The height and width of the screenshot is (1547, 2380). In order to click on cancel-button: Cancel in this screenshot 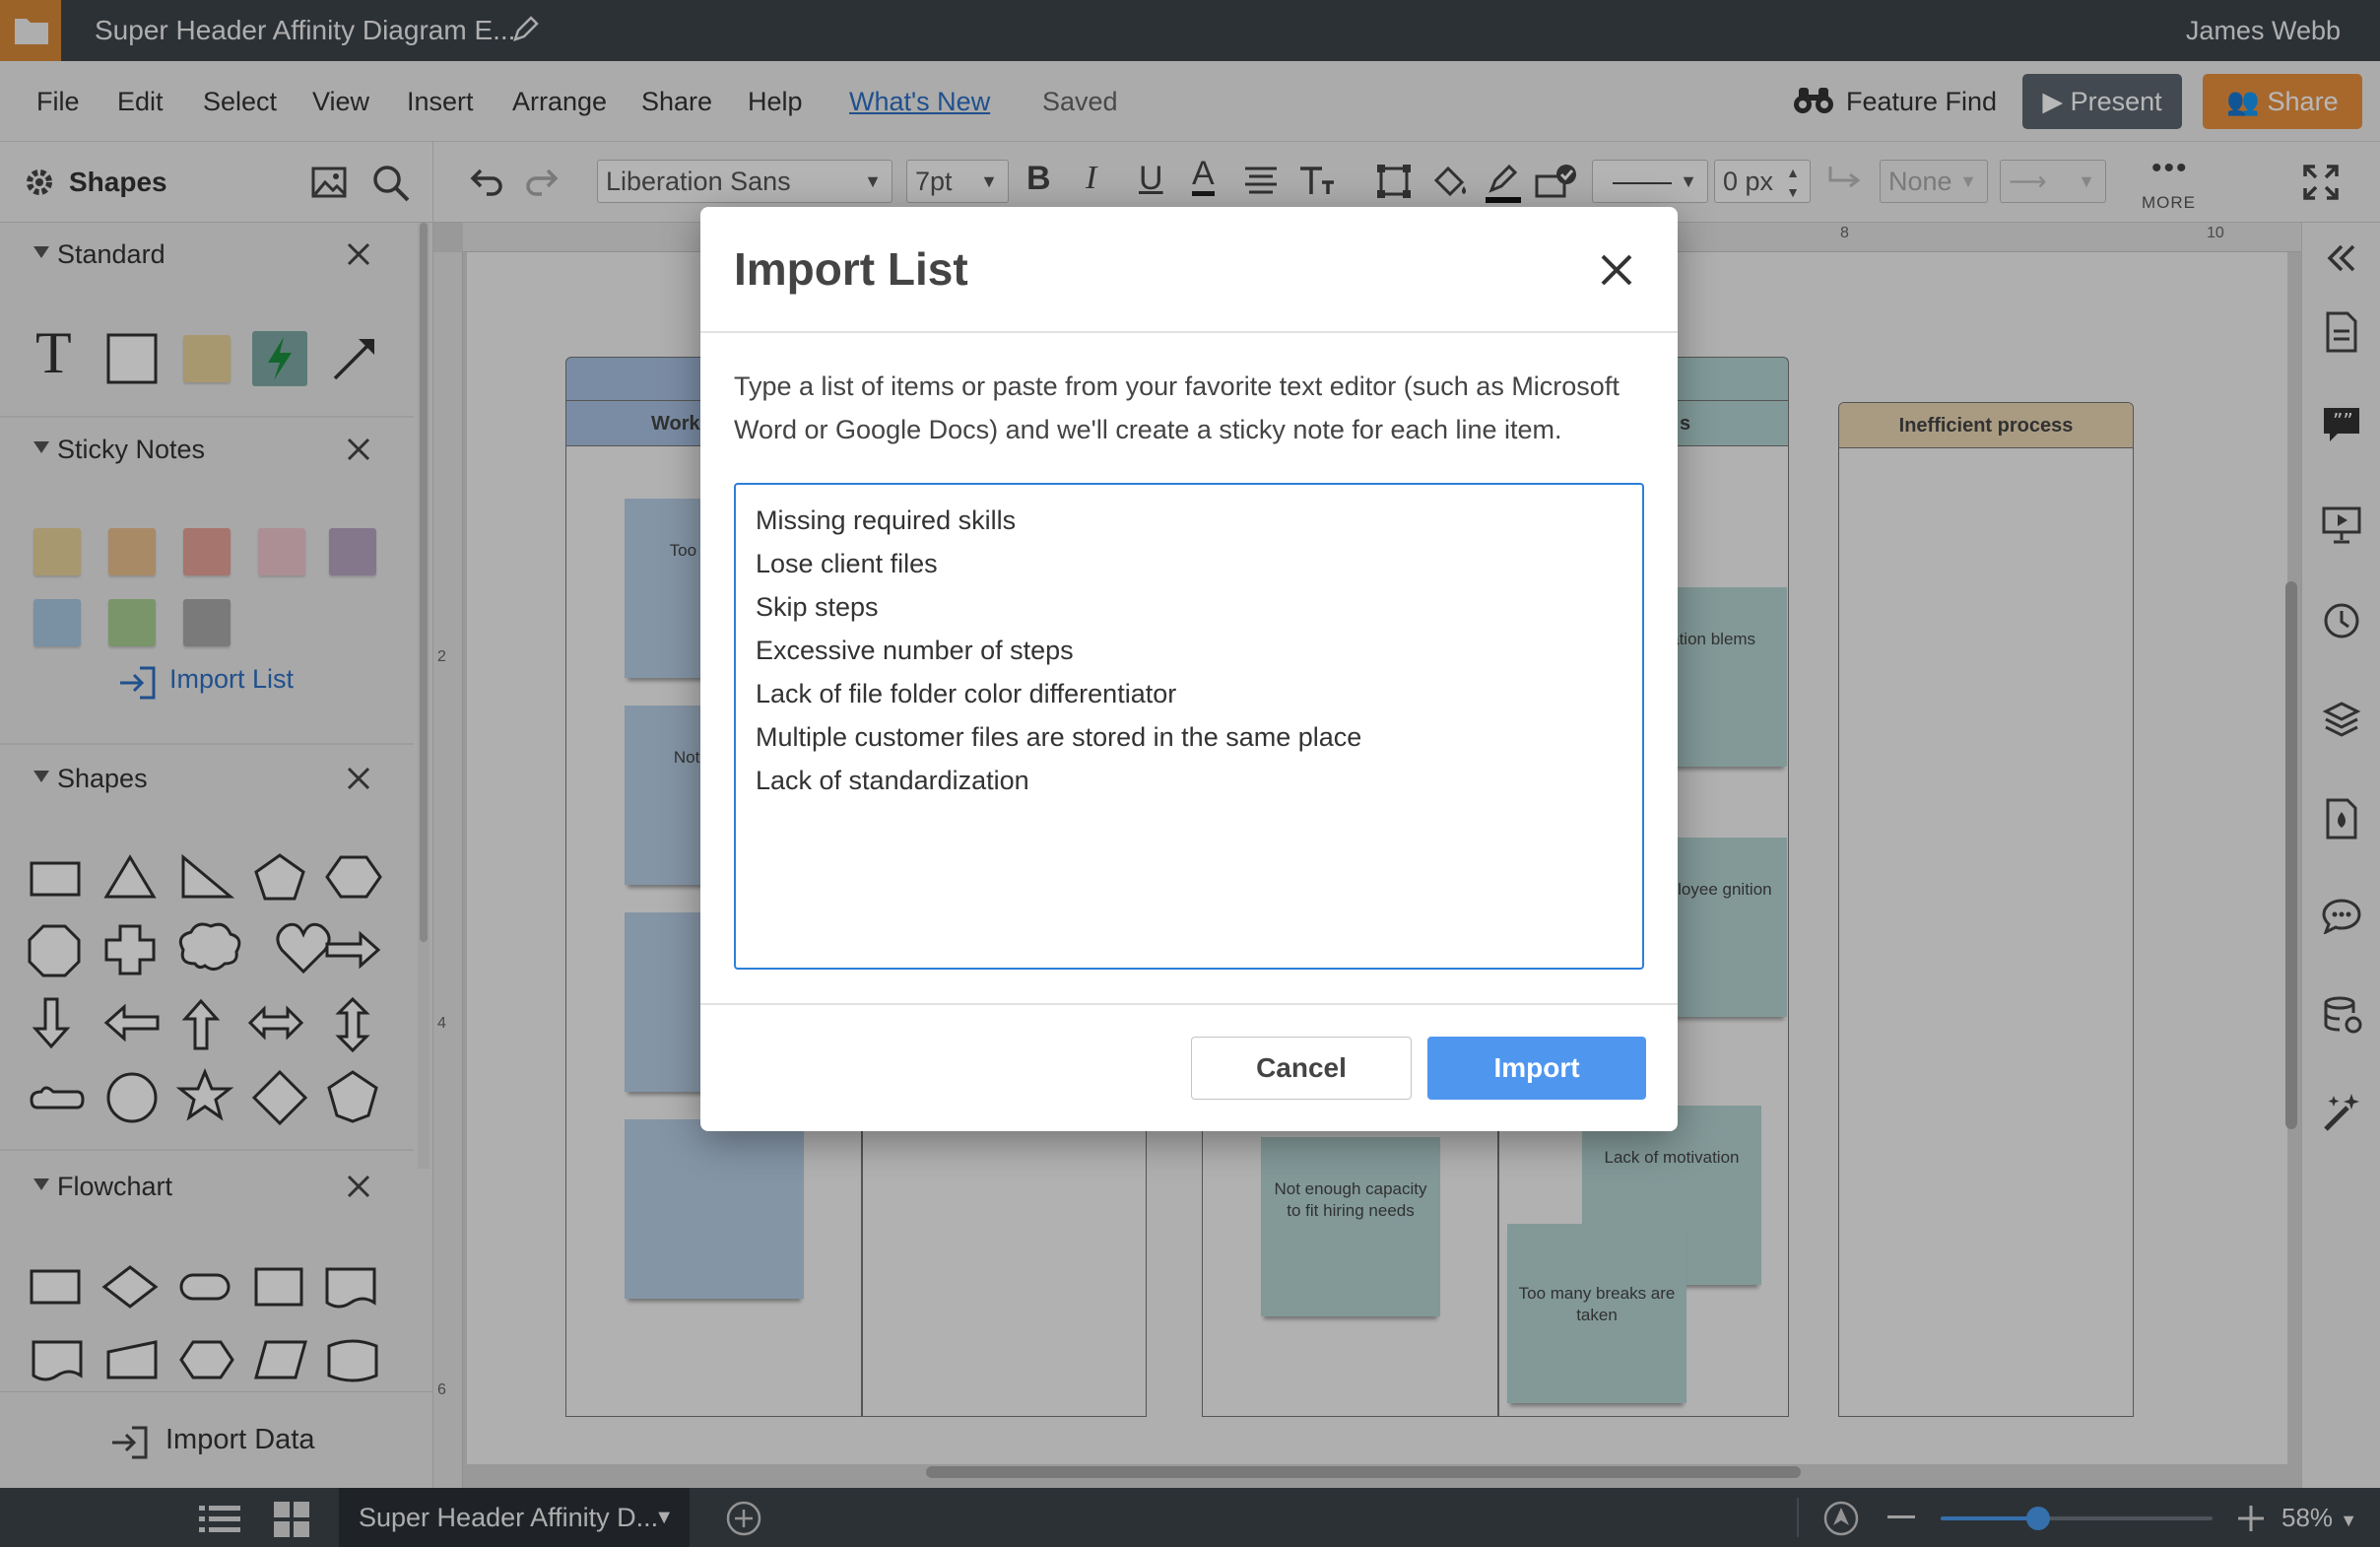, I will do `click(1301, 1068)`.